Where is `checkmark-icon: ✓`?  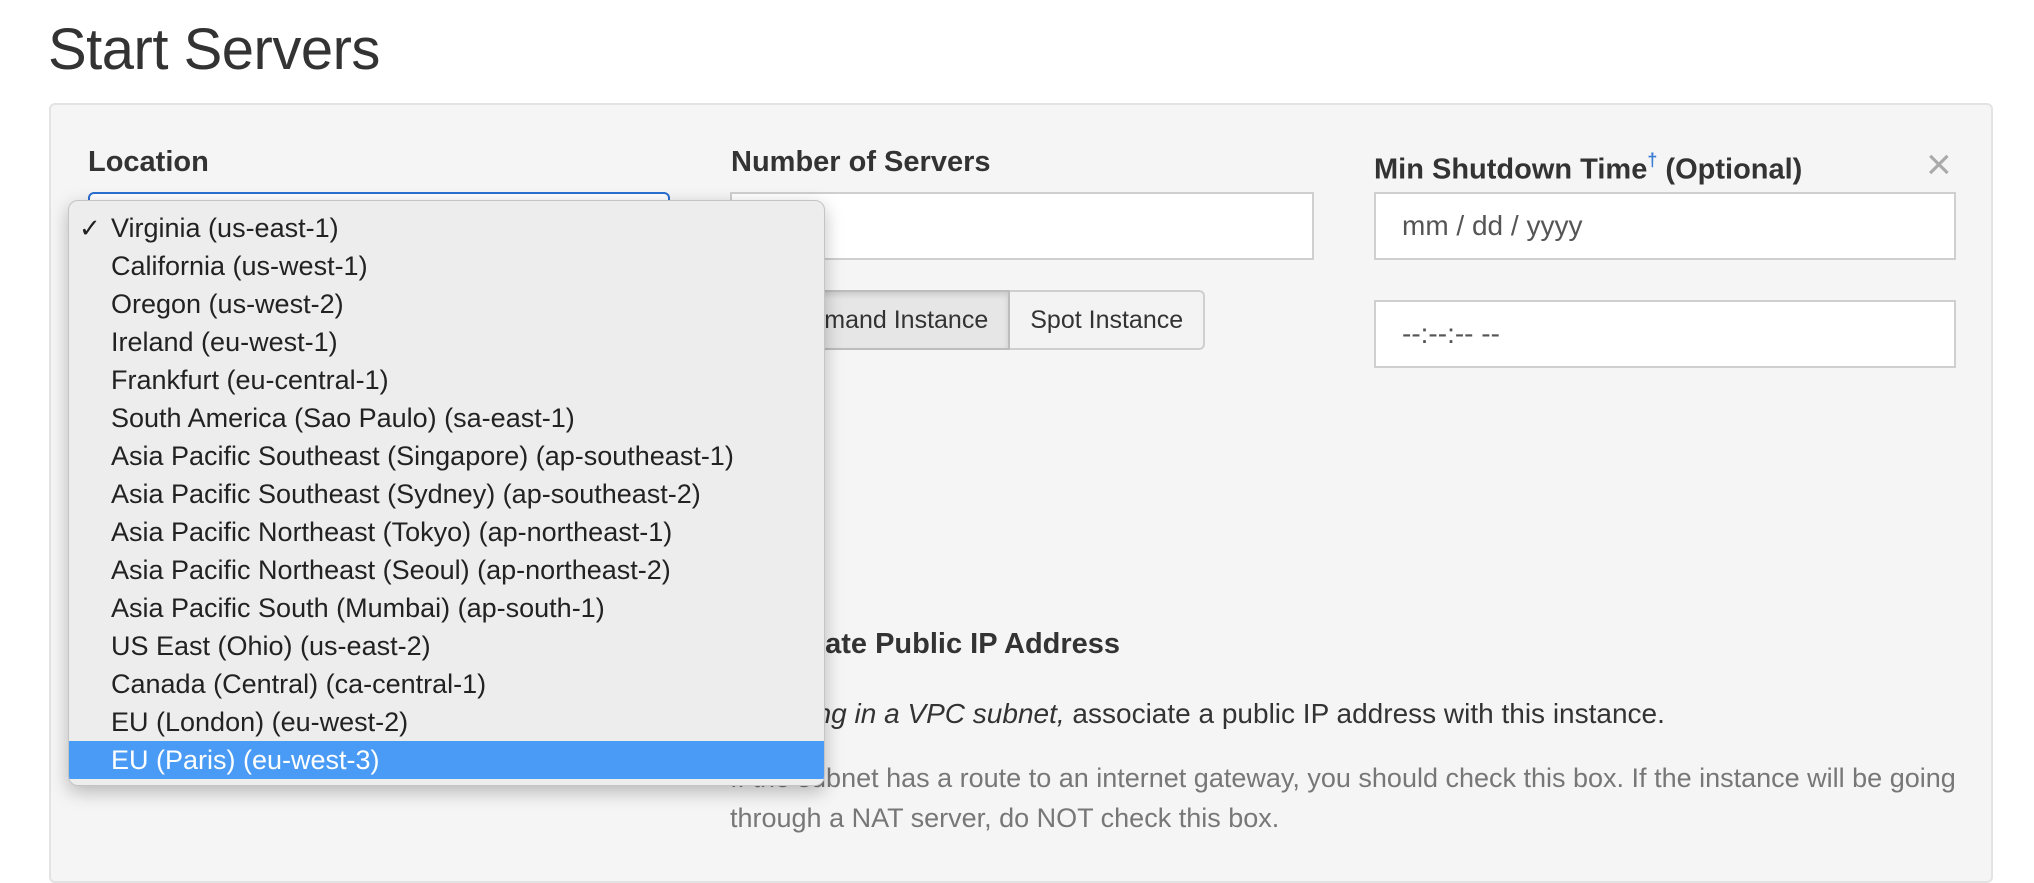
checkmark-icon: ✓ is located at coordinates (90, 228).